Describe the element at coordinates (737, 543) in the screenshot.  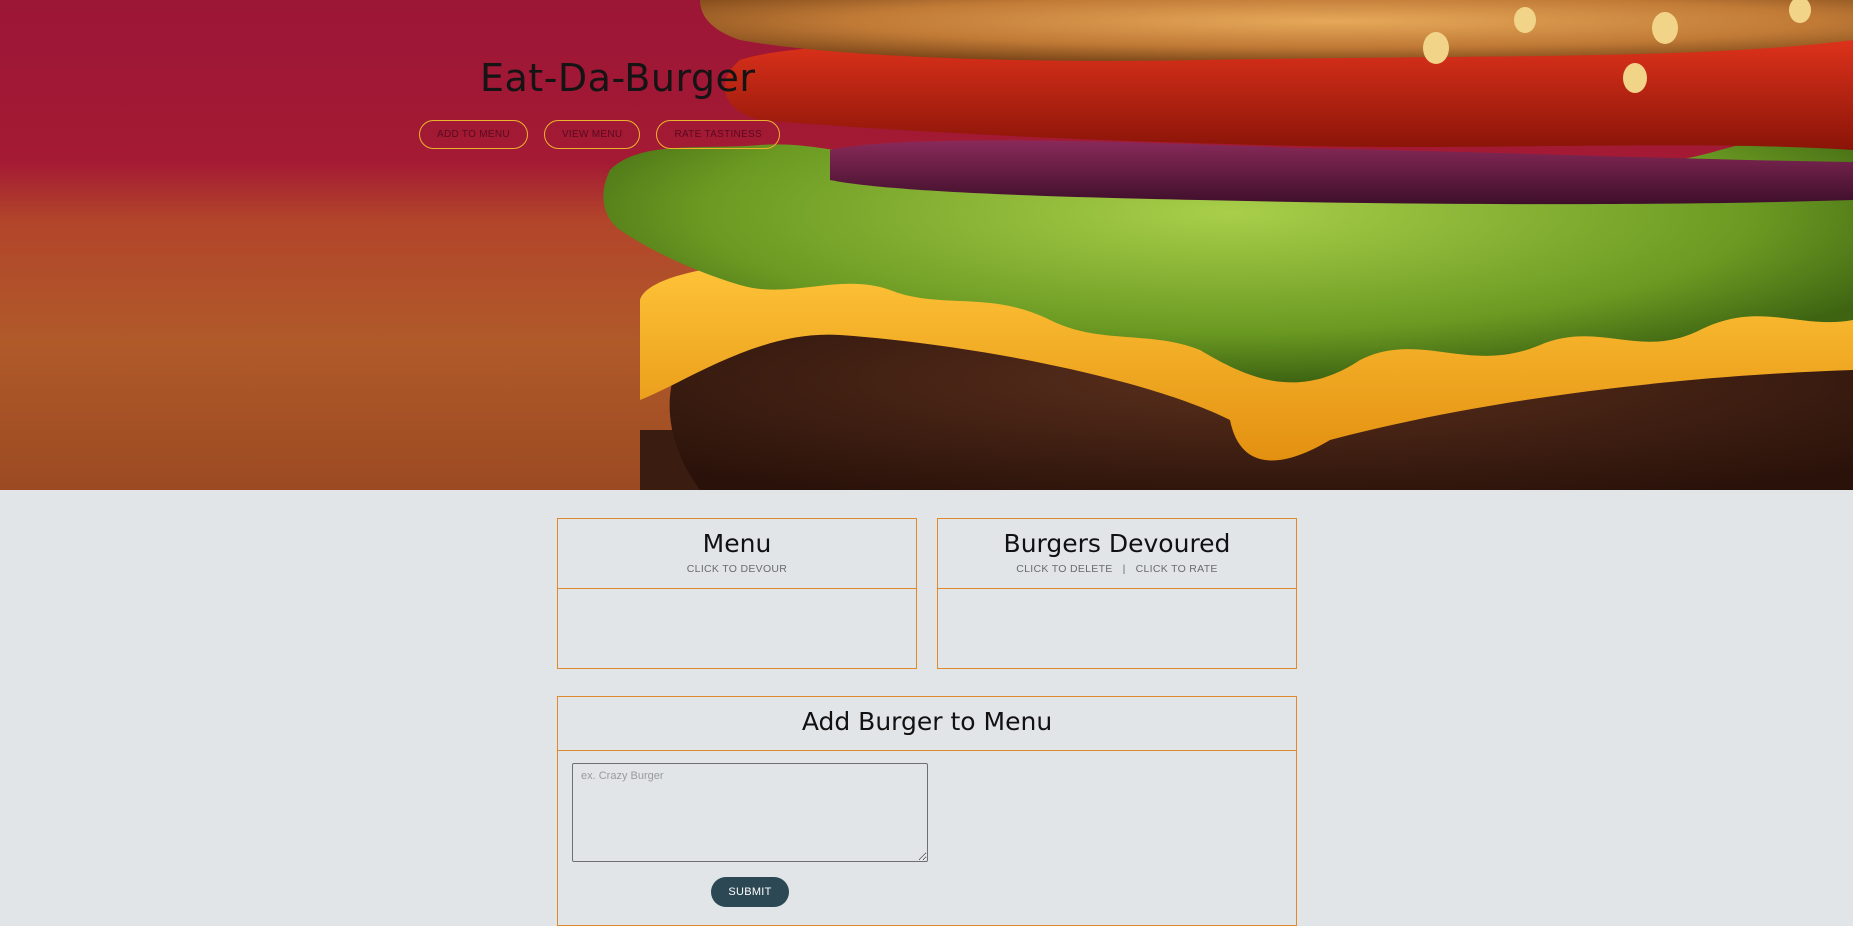
I see `menu-title: Menu` at that location.